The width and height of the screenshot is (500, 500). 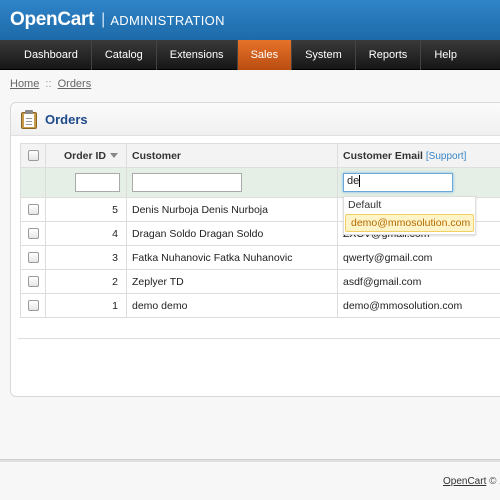 What do you see at coordinates (418, 155) in the screenshot?
I see `column-customer-email: Customer Email [Support]` at bounding box center [418, 155].